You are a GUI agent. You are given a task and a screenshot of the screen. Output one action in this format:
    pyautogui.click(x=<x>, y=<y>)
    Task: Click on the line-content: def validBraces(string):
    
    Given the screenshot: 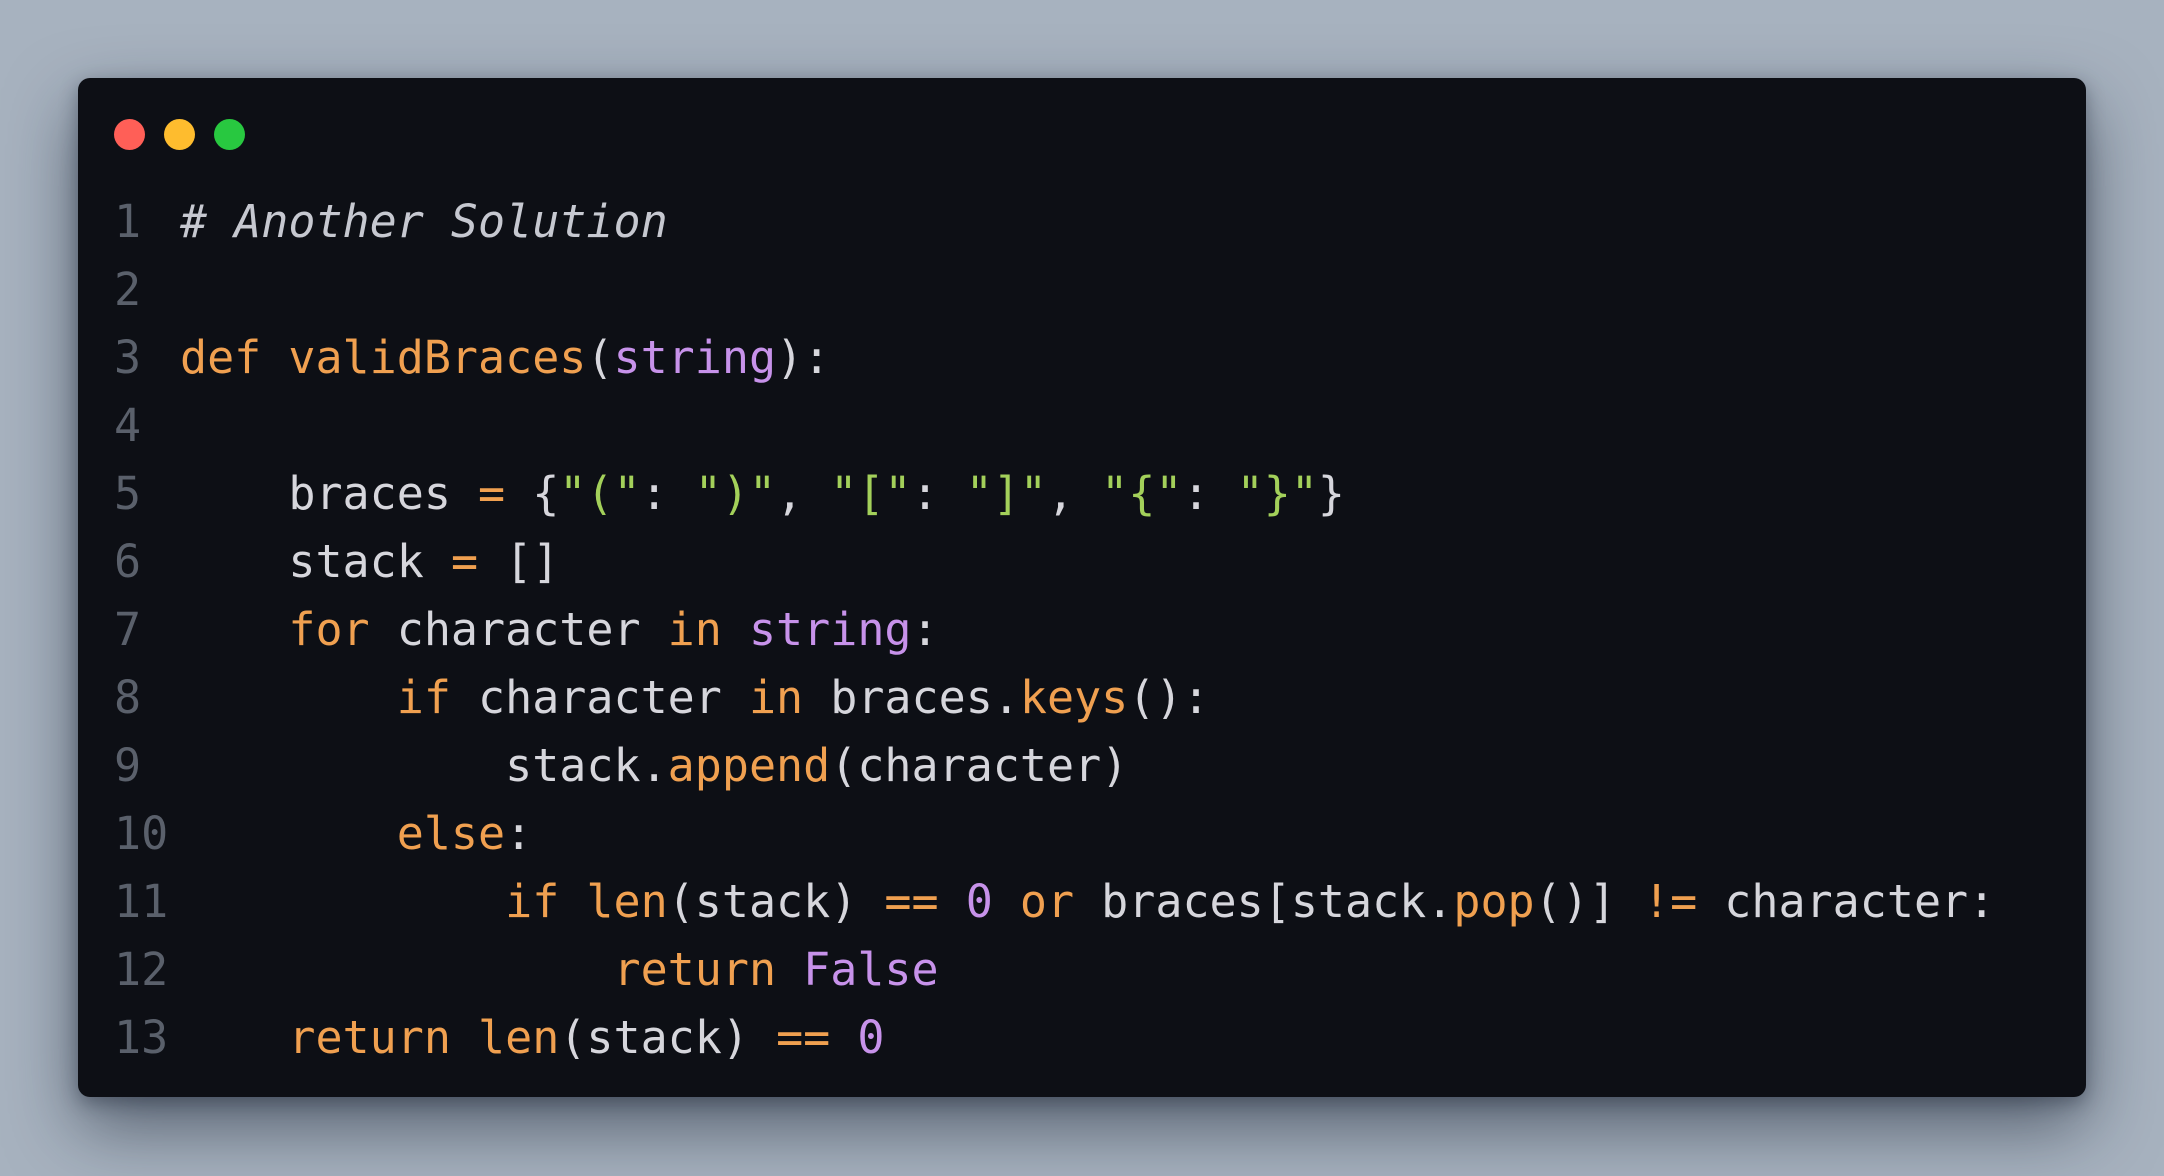 What is the action you would take?
    pyautogui.click(x=505, y=358)
    